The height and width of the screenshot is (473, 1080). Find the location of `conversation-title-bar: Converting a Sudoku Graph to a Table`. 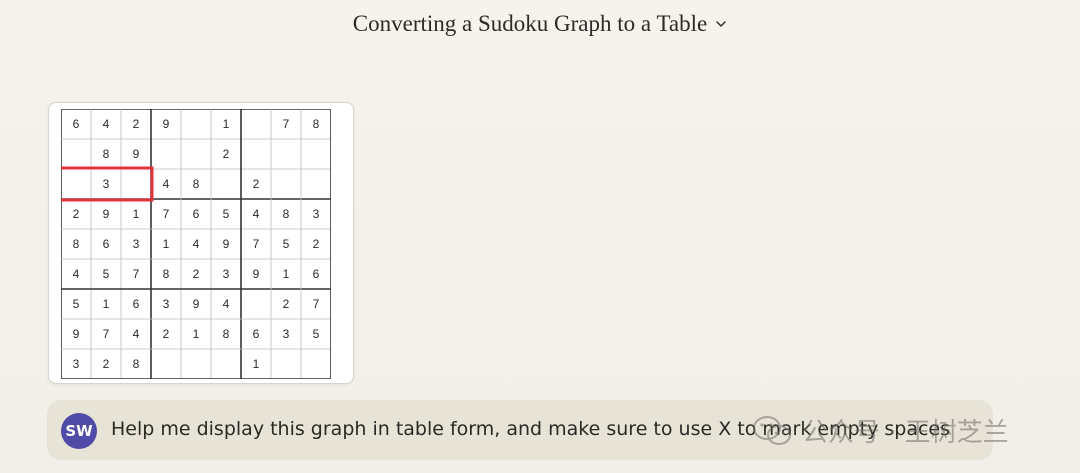

conversation-title-bar: Converting a Sudoku Graph to a Table is located at coordinates (540, 24).